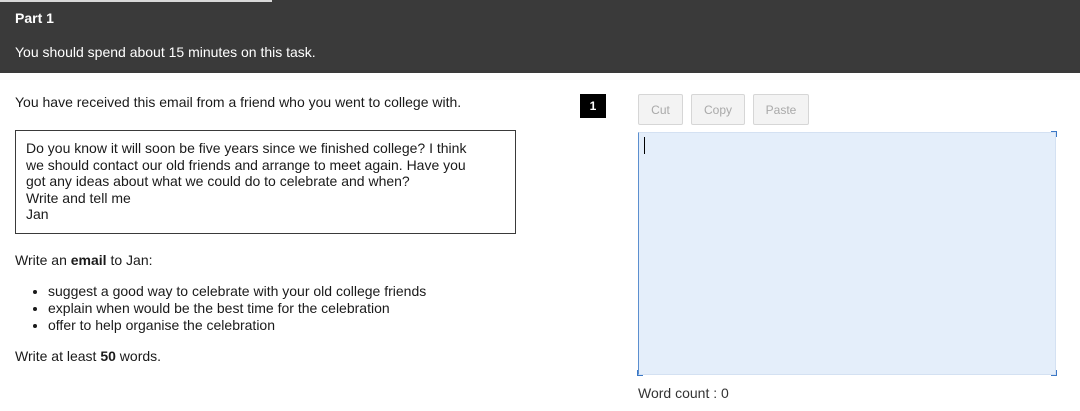 The image size is (1080, 411). I want to click on cut-button: Cut, so click(660, 109).